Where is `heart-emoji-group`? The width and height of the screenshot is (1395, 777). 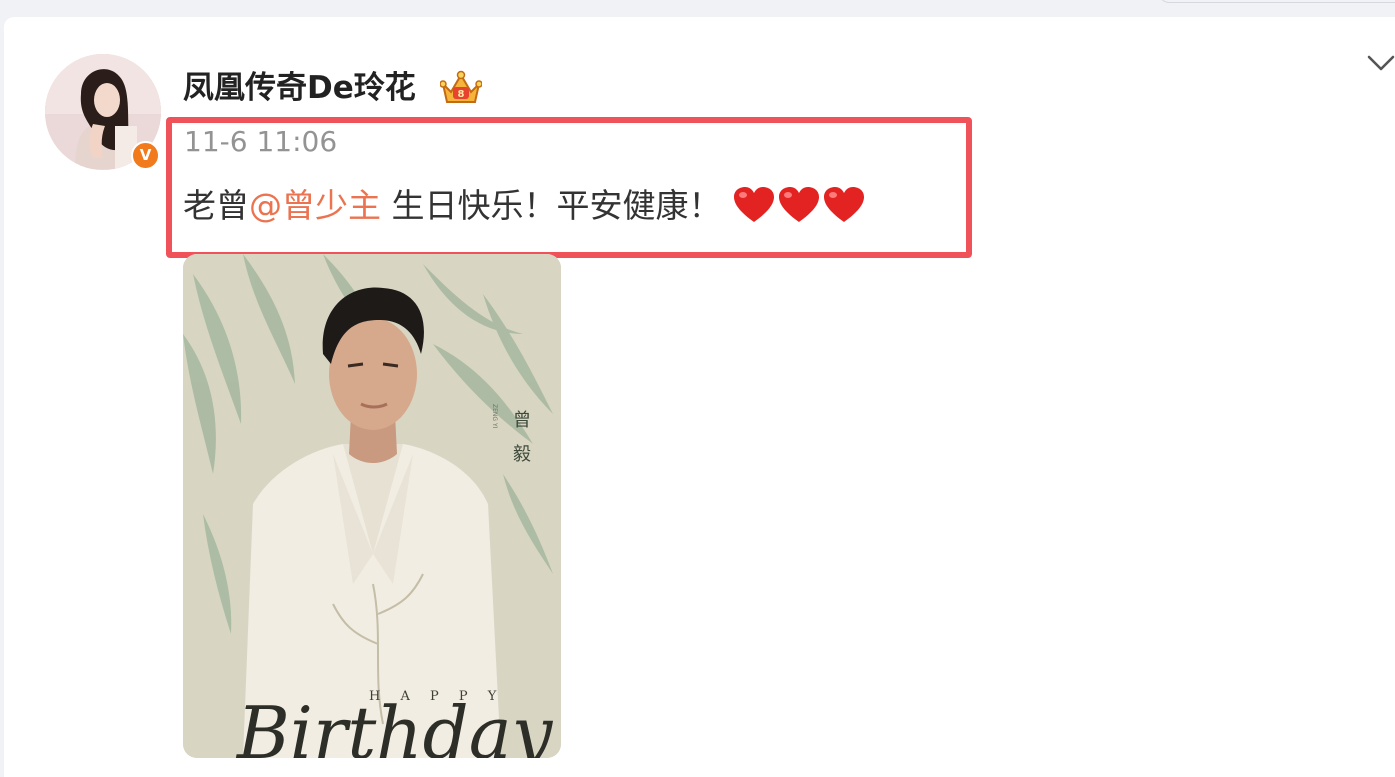 heart-emoji-group is located at coordinates (800, 206).